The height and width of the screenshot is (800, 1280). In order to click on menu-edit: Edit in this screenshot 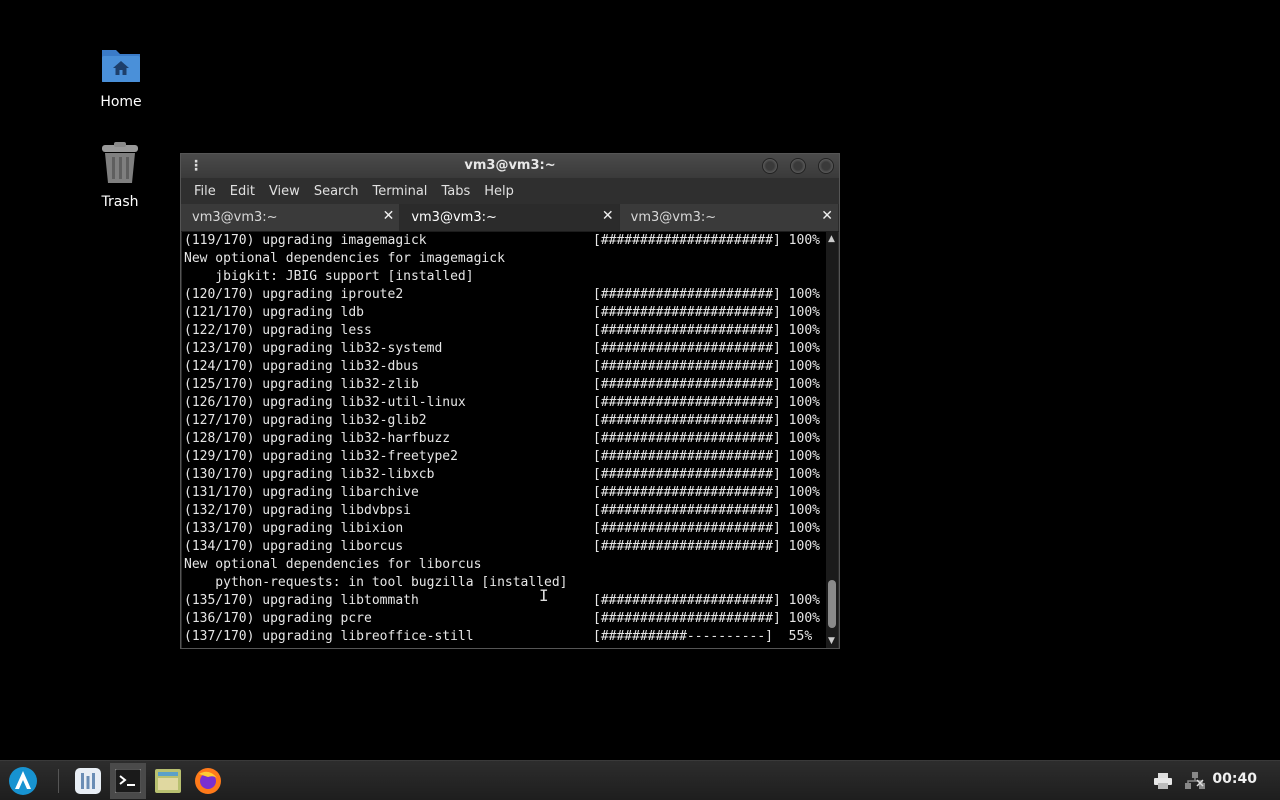, I will do `click(242, 191)`.